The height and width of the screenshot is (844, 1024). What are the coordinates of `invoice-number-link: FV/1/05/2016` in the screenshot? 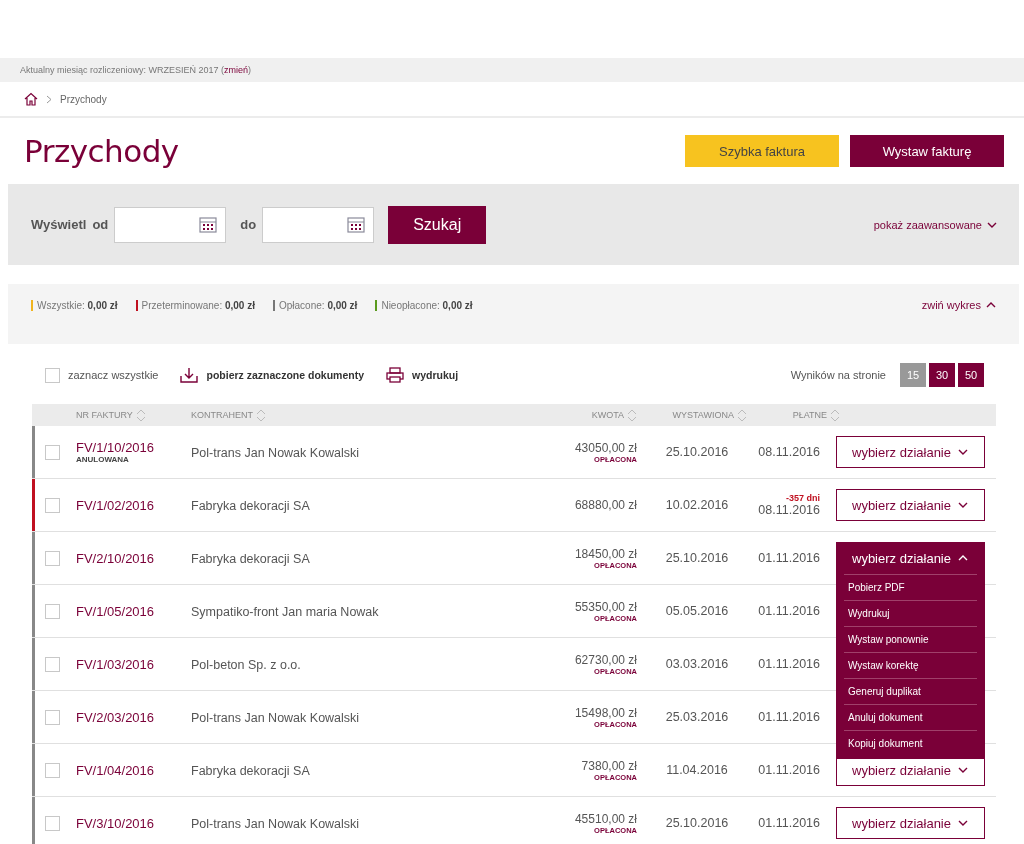 It's located at (133, 611).